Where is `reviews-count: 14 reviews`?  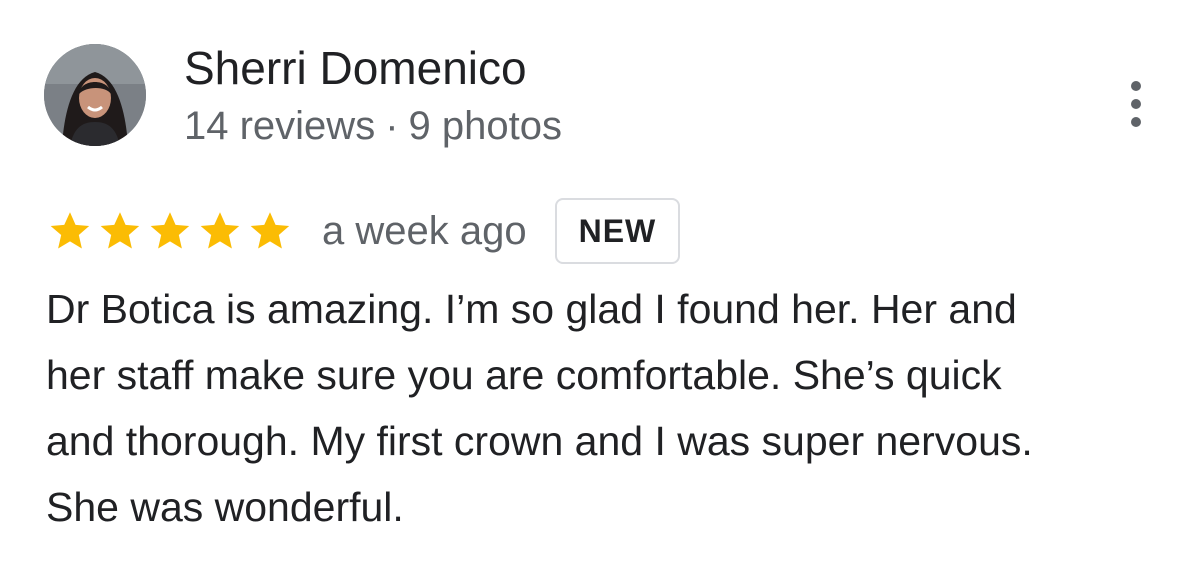
reviews-count: 14 reviews is located at coordinates (280, 126).